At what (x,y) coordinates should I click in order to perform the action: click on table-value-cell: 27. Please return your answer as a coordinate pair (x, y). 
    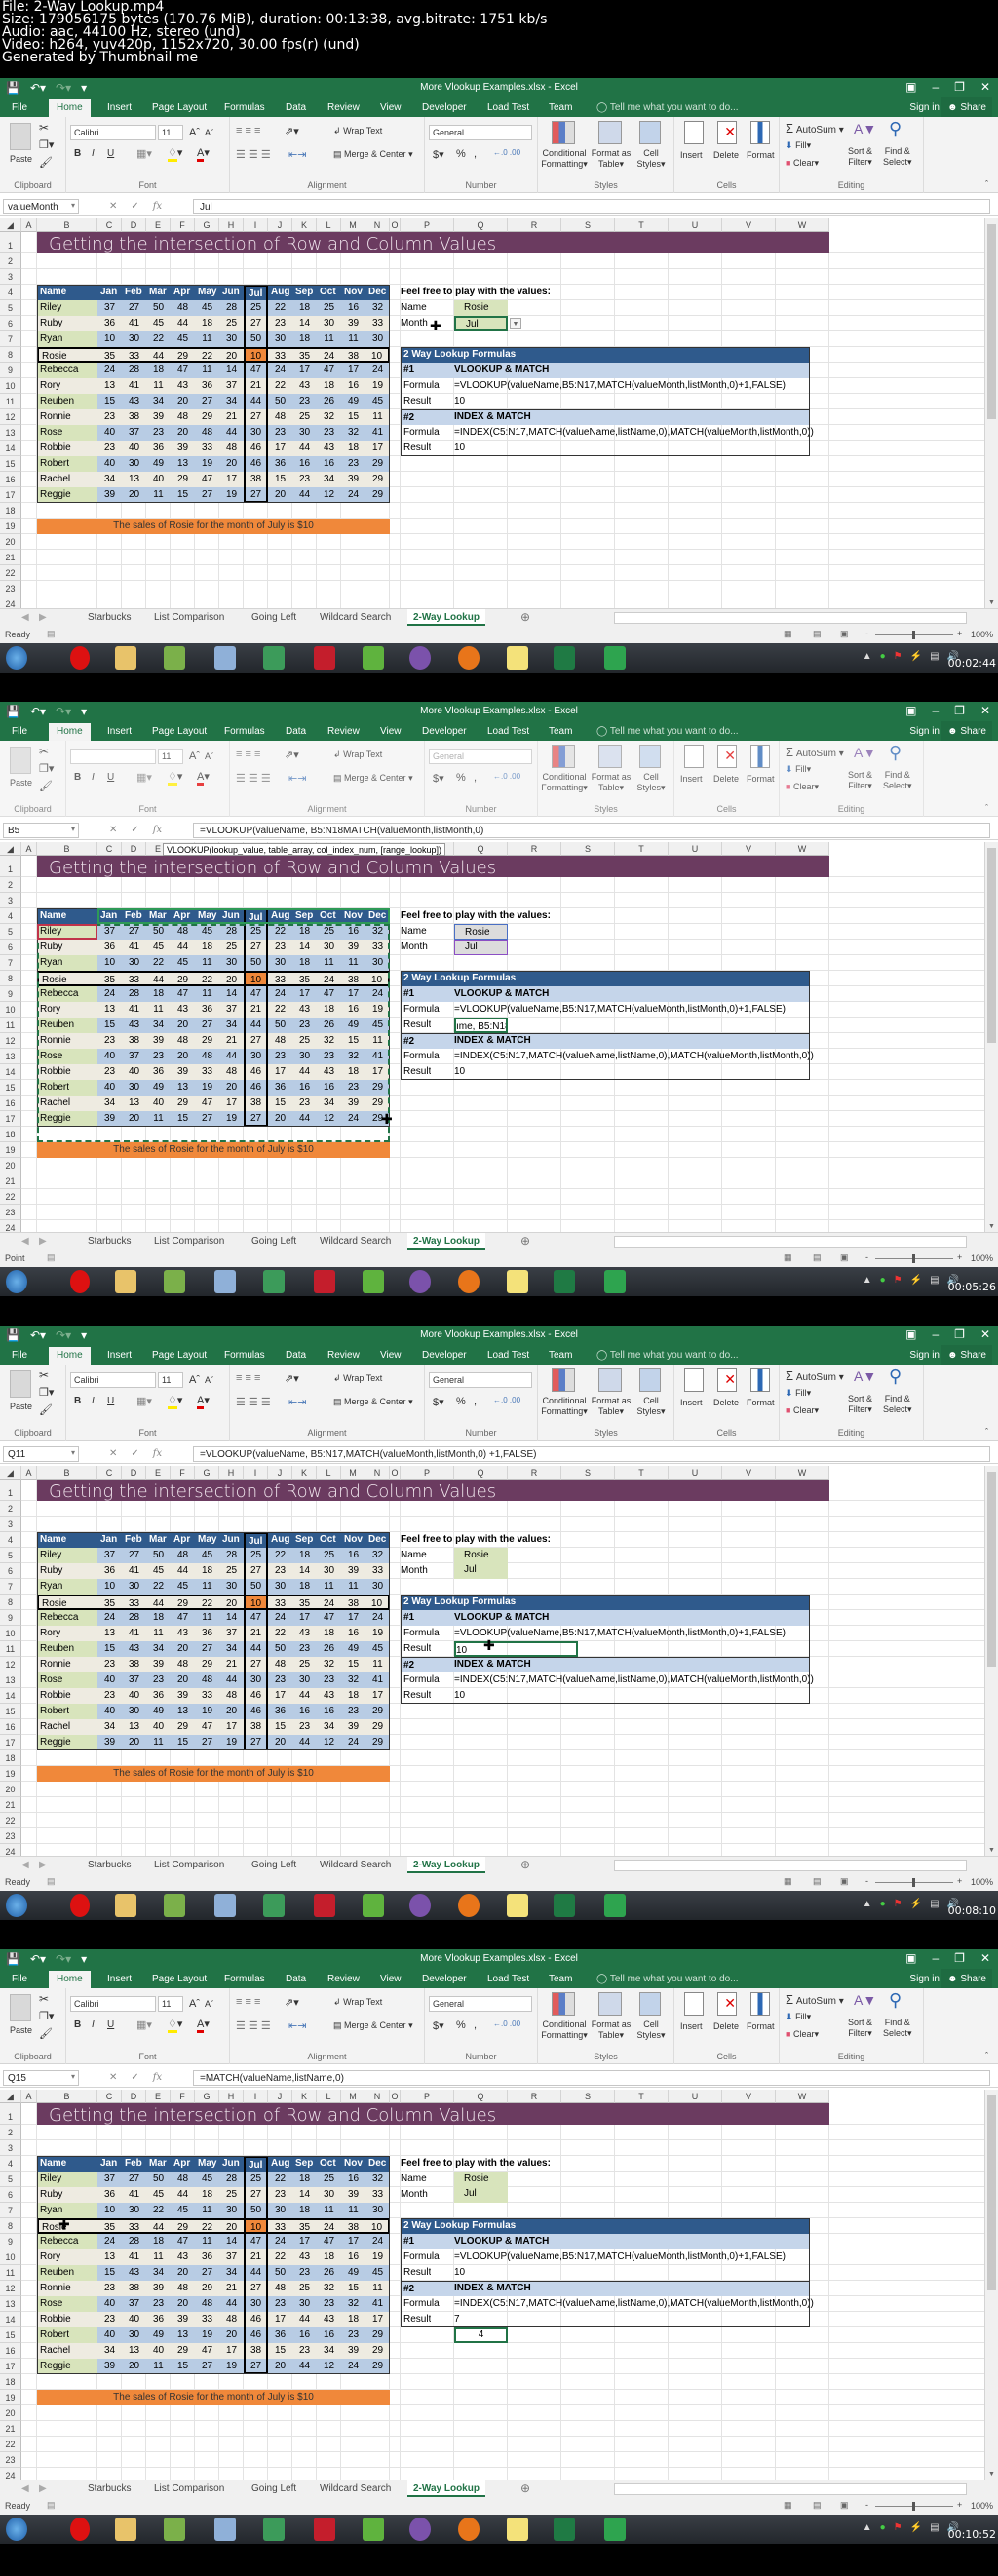
    Looking at the image, I should click on (207, 495).